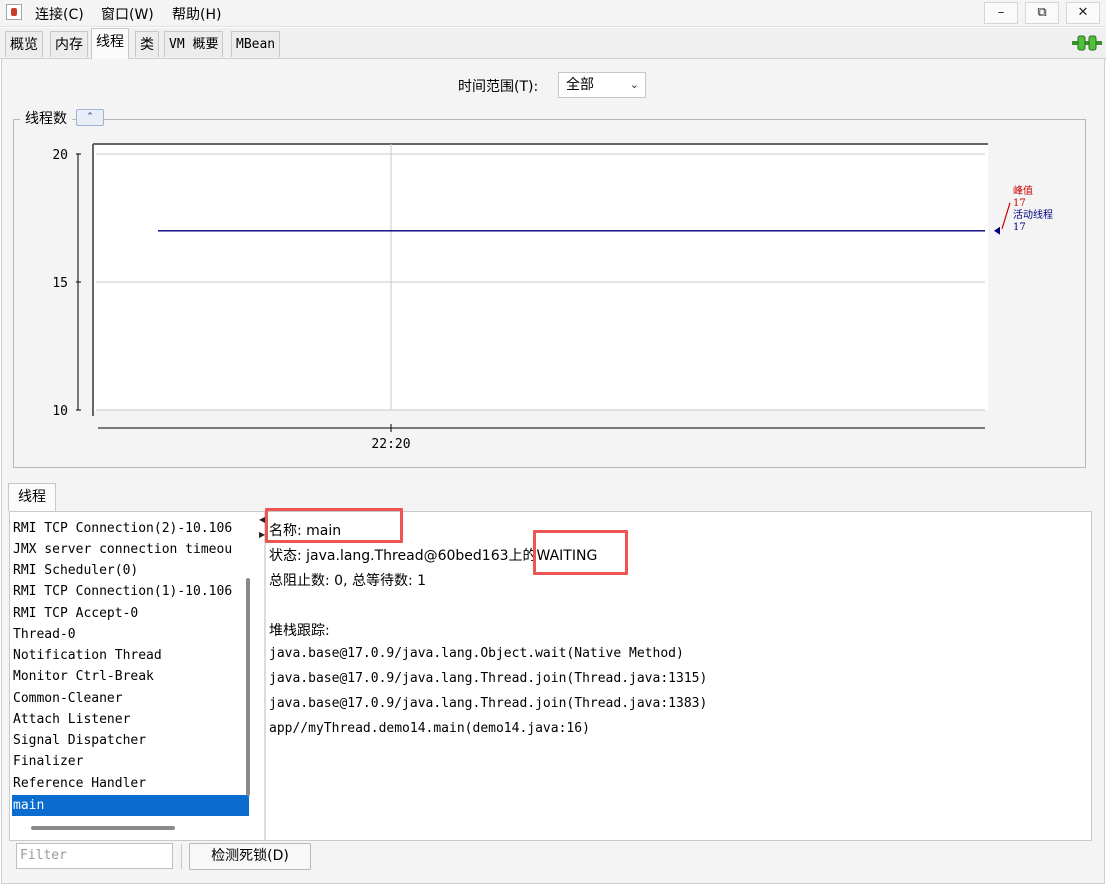 The width and height of the screenshot is (1106, 889). I want to click on restore-icon: ⧉, so click(1042, 13).